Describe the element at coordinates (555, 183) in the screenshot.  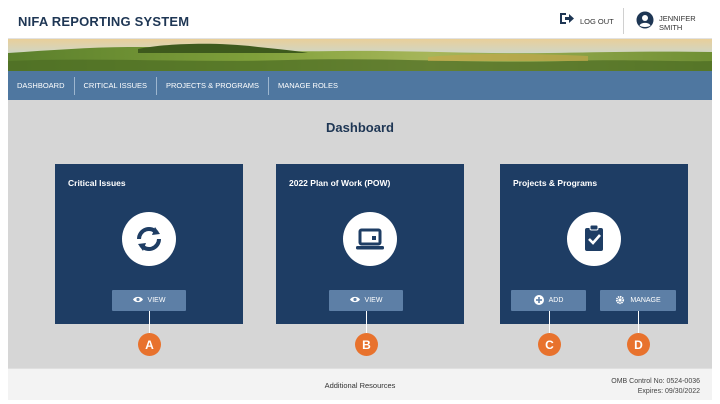
I see `card-title: Projects & Programs` at that location.